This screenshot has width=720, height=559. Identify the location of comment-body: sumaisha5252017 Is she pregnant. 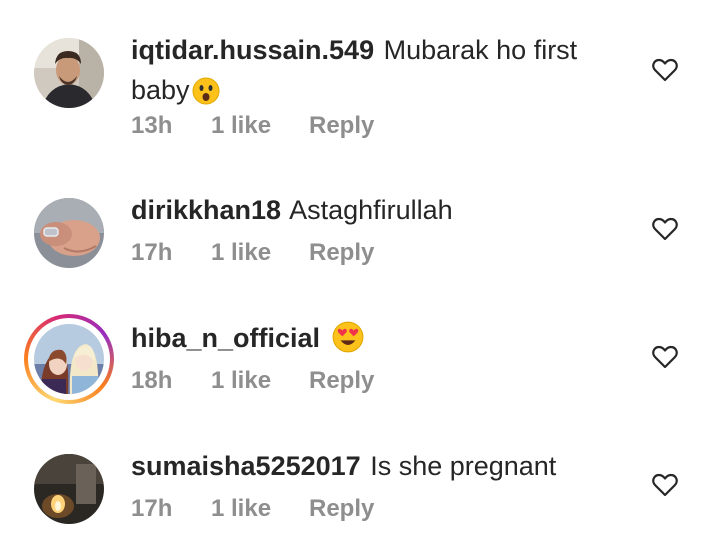
(366, 466).